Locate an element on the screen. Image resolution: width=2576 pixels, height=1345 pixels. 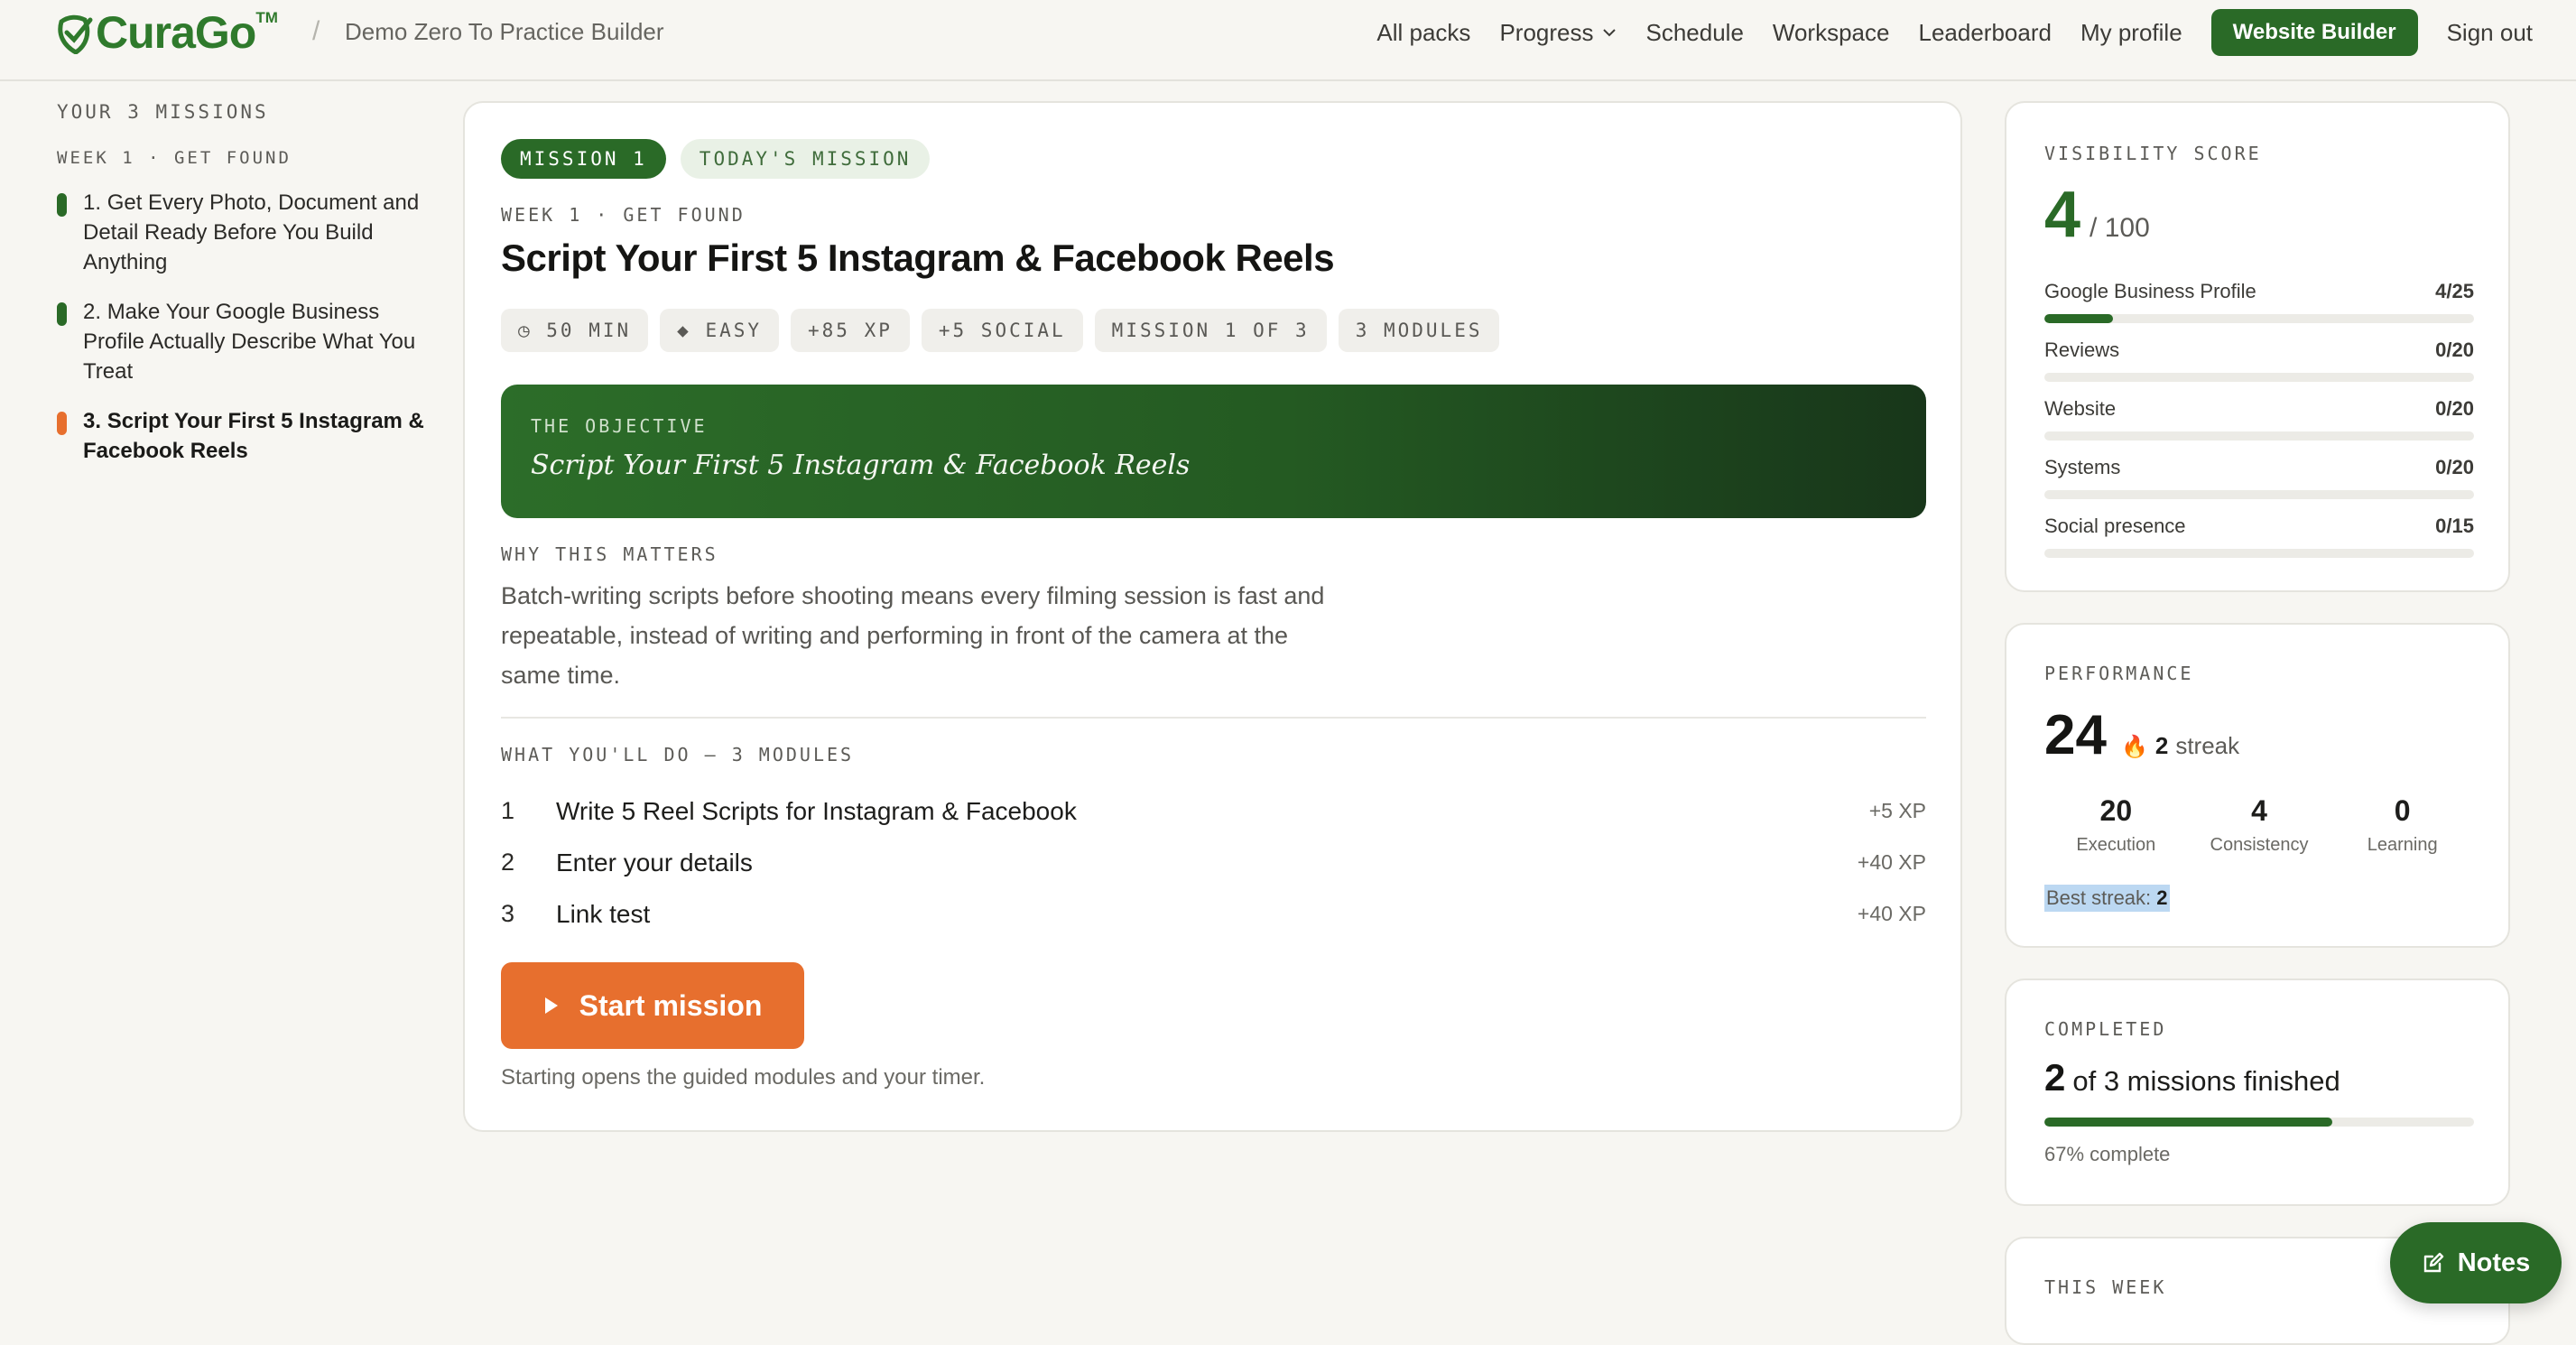
sidebar-week-label: WEEK 1 · GET FOUND is located at coordinates (174, 158).